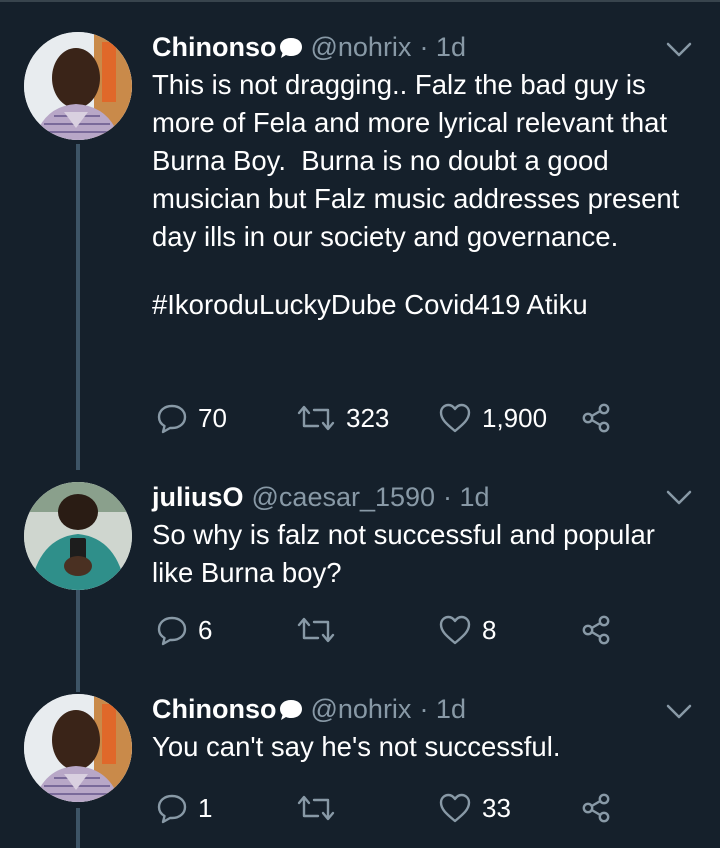 The height and width of the screenshot is (848, 720). I want to click on tweet-text: You can't say he's not successful., so click(356, 746).